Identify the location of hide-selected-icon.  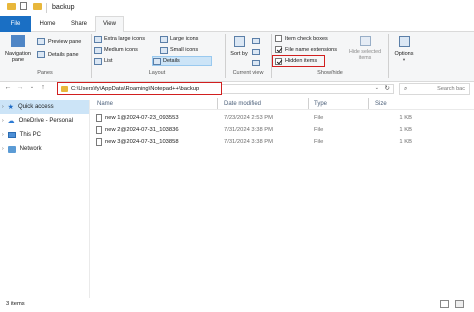
(365, 41).